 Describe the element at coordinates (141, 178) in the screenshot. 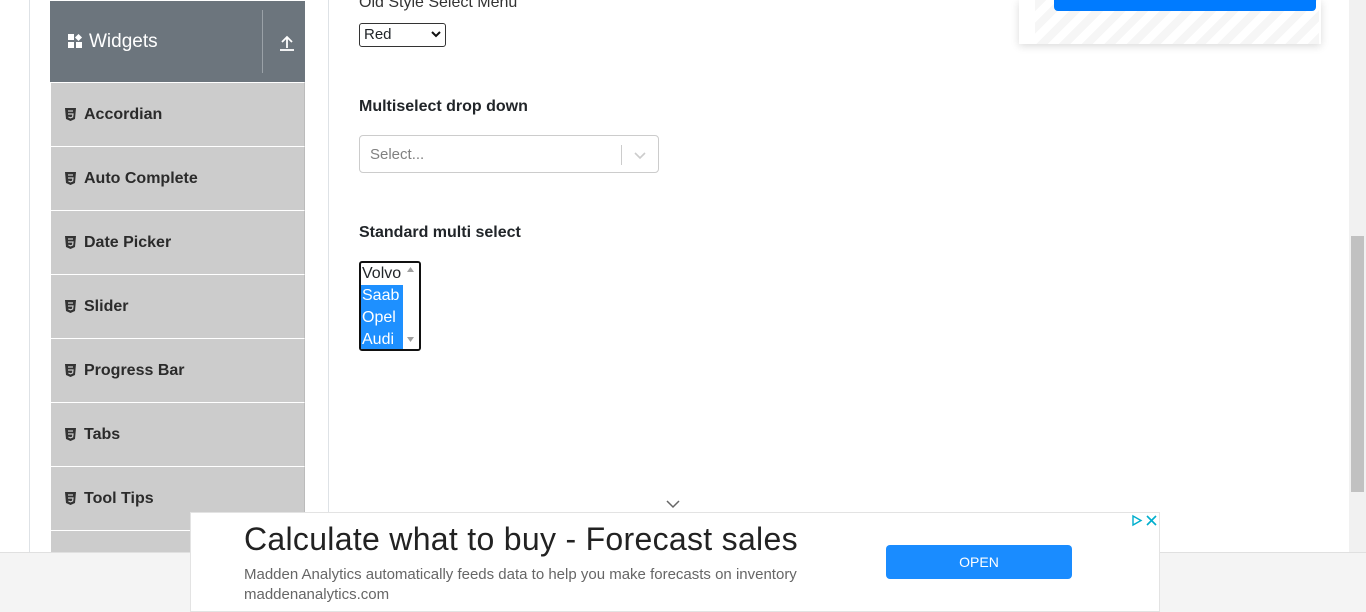

I see `sidebar-item-label: Auto Complete` at that location.